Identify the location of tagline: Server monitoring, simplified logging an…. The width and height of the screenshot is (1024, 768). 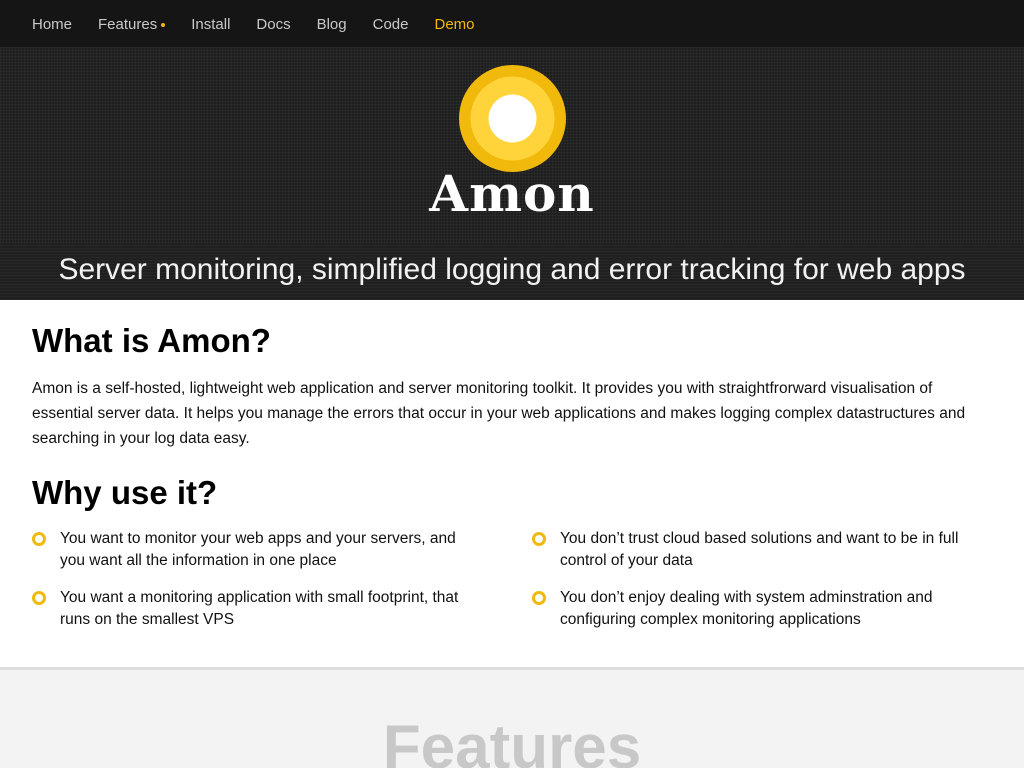
(512, 269).